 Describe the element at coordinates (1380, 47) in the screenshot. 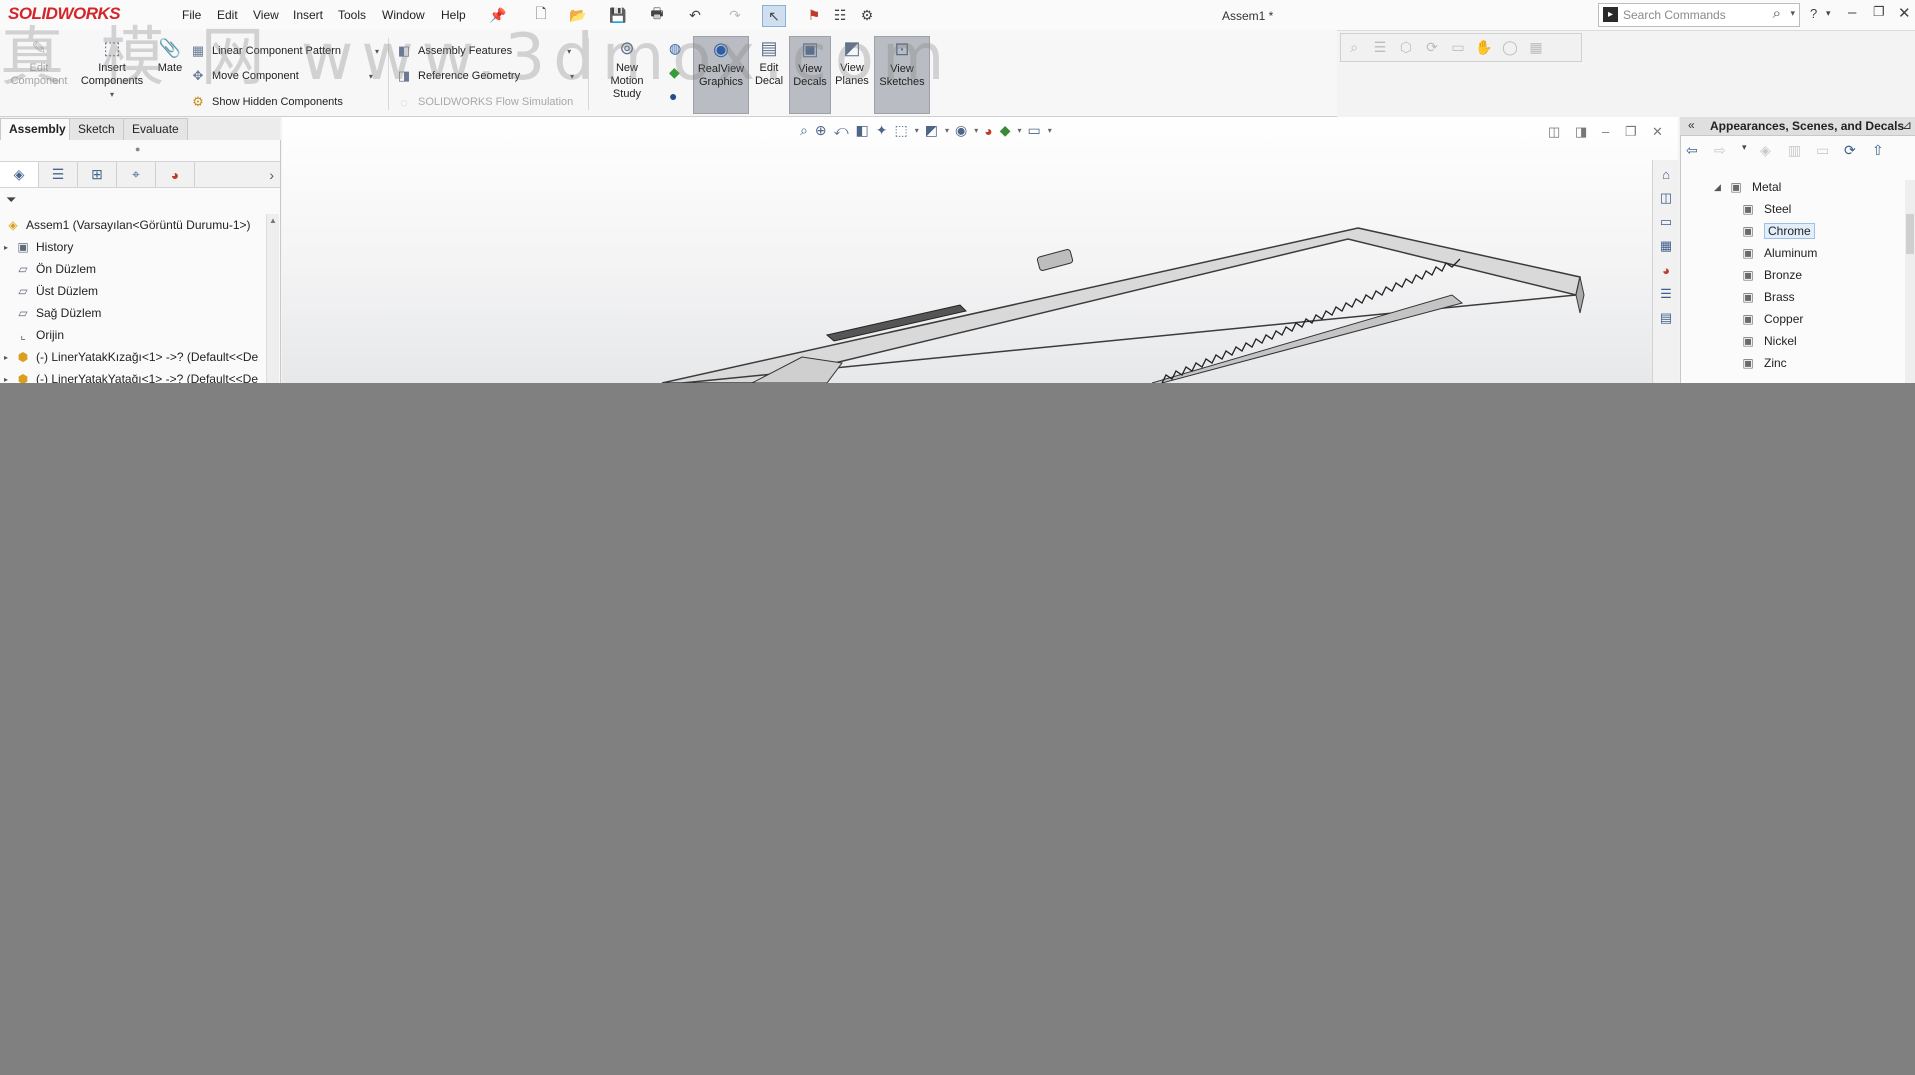

I see `list-disabled-icon: ☰` at that location.